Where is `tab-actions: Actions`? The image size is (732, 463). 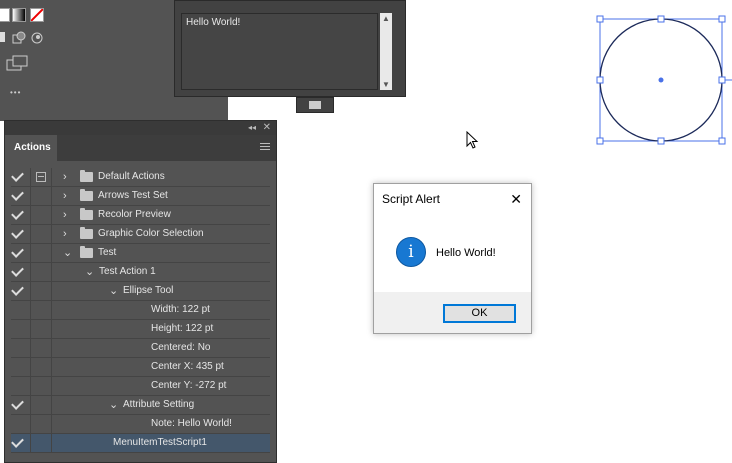
tab-actions: Actions is located at coordinates (31, 148).